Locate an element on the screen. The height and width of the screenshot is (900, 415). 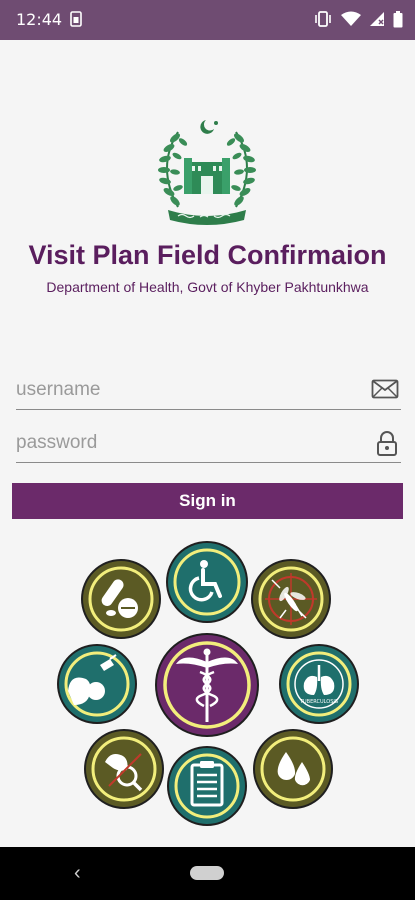
sign-in-button: Sign in is located at coordinates (207, 501).